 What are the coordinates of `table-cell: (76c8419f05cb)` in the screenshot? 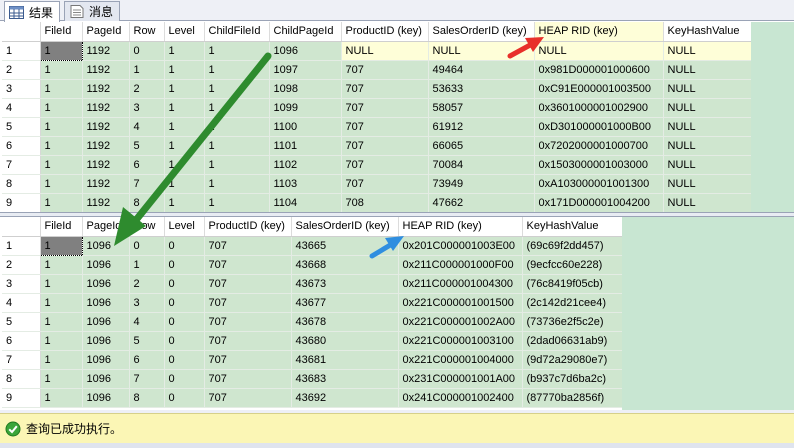 It's located at (572, 284).